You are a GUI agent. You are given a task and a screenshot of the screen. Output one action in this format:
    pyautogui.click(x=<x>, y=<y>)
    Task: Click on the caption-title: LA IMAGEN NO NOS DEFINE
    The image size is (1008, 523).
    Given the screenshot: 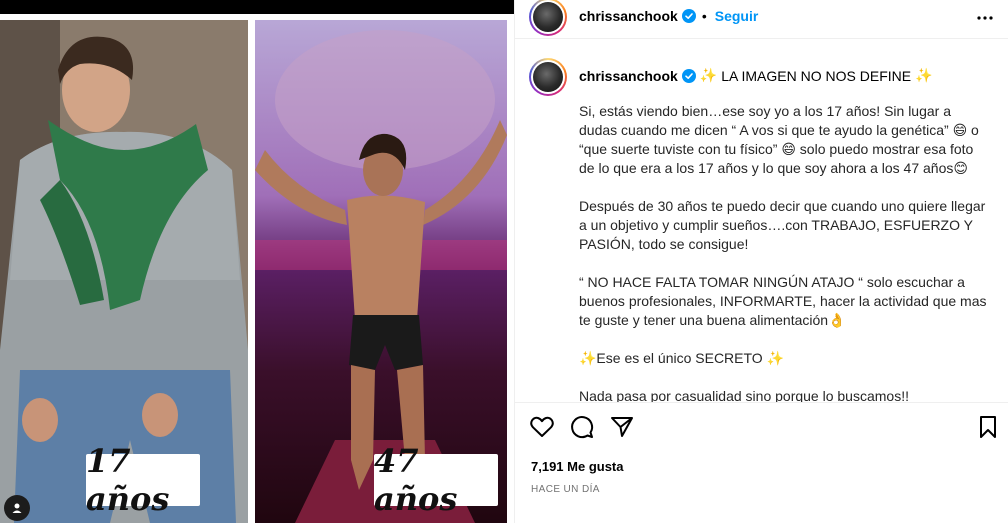 What is the action you would take?
    pyautogui.click(x=816, y=75)
    